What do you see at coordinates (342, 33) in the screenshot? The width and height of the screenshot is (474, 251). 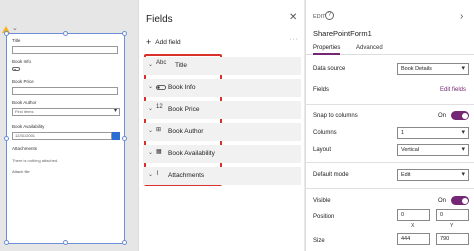 I see `form-name: SharePointForm1` at bounding box center [342, 33].